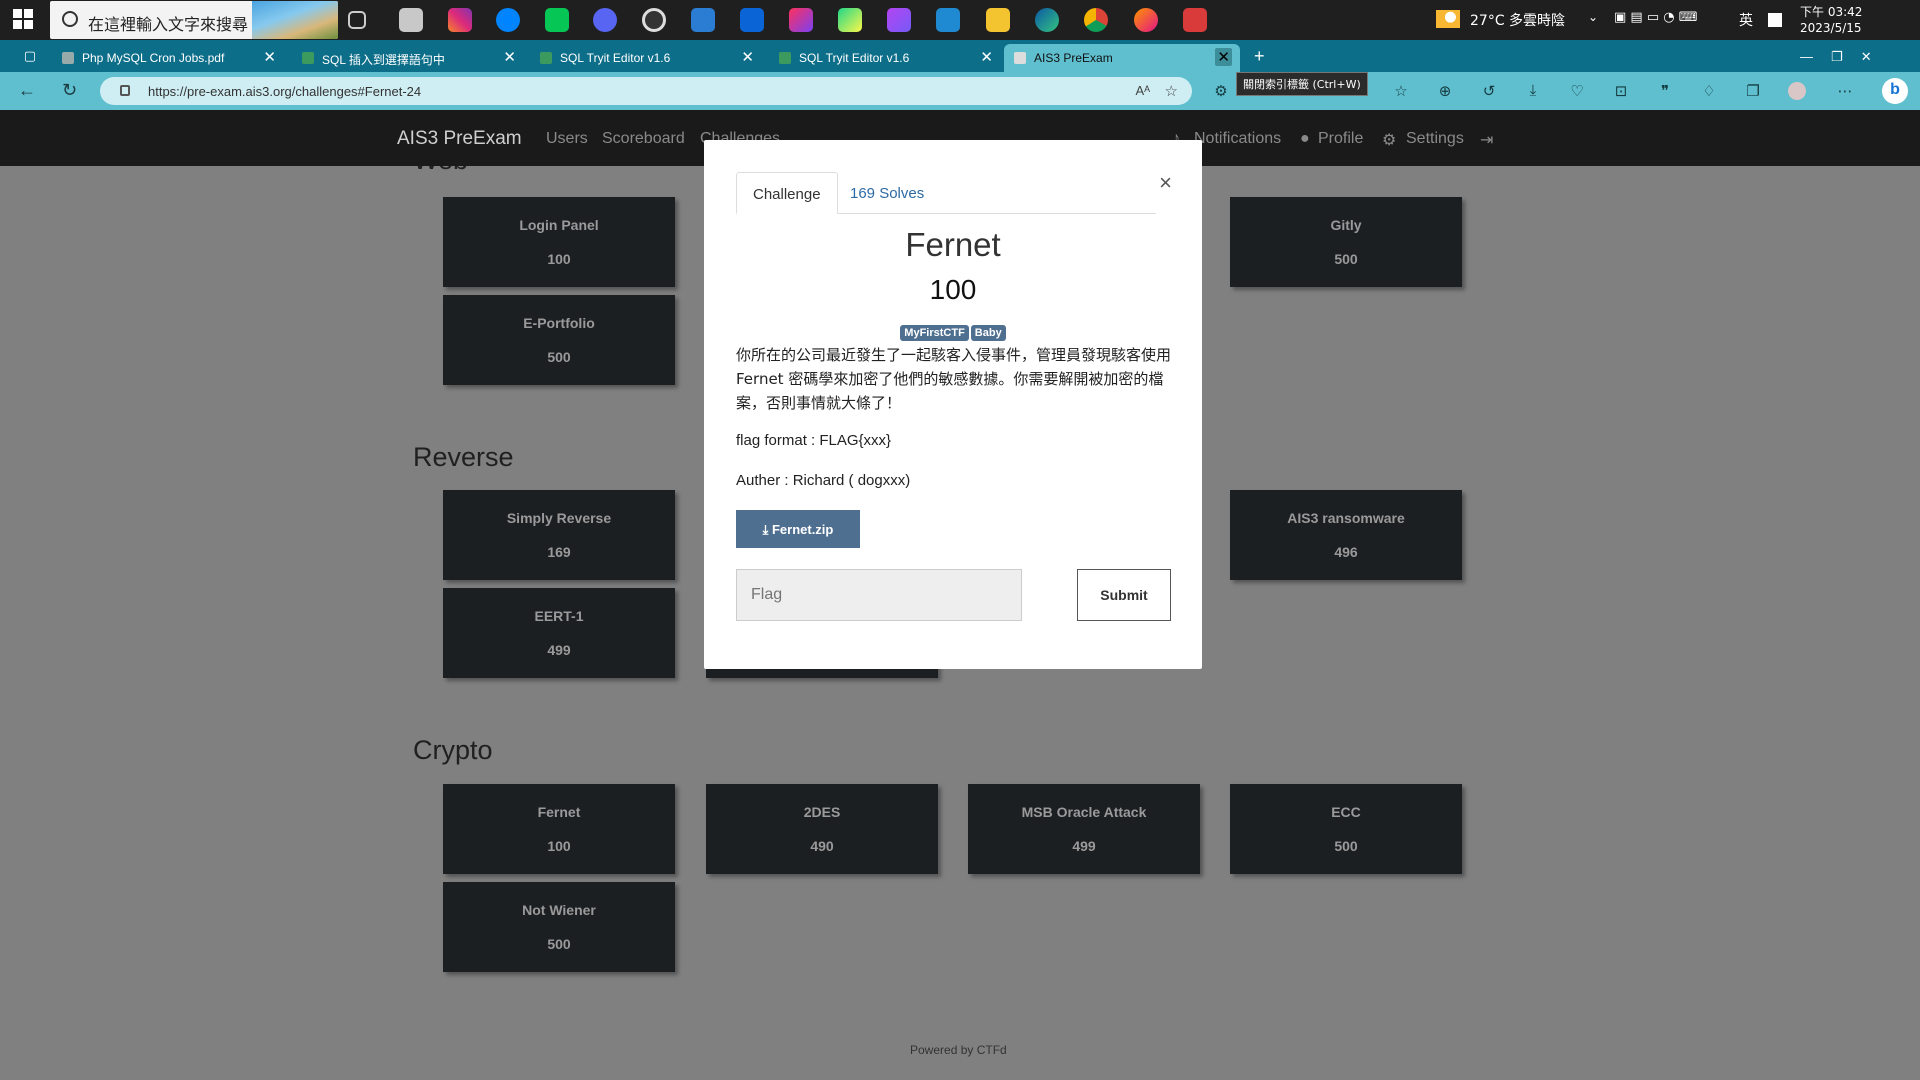  Describe the element at coordinates (1486, 140) in the screenshot. I see `logout-icon: ⇥` at that location.